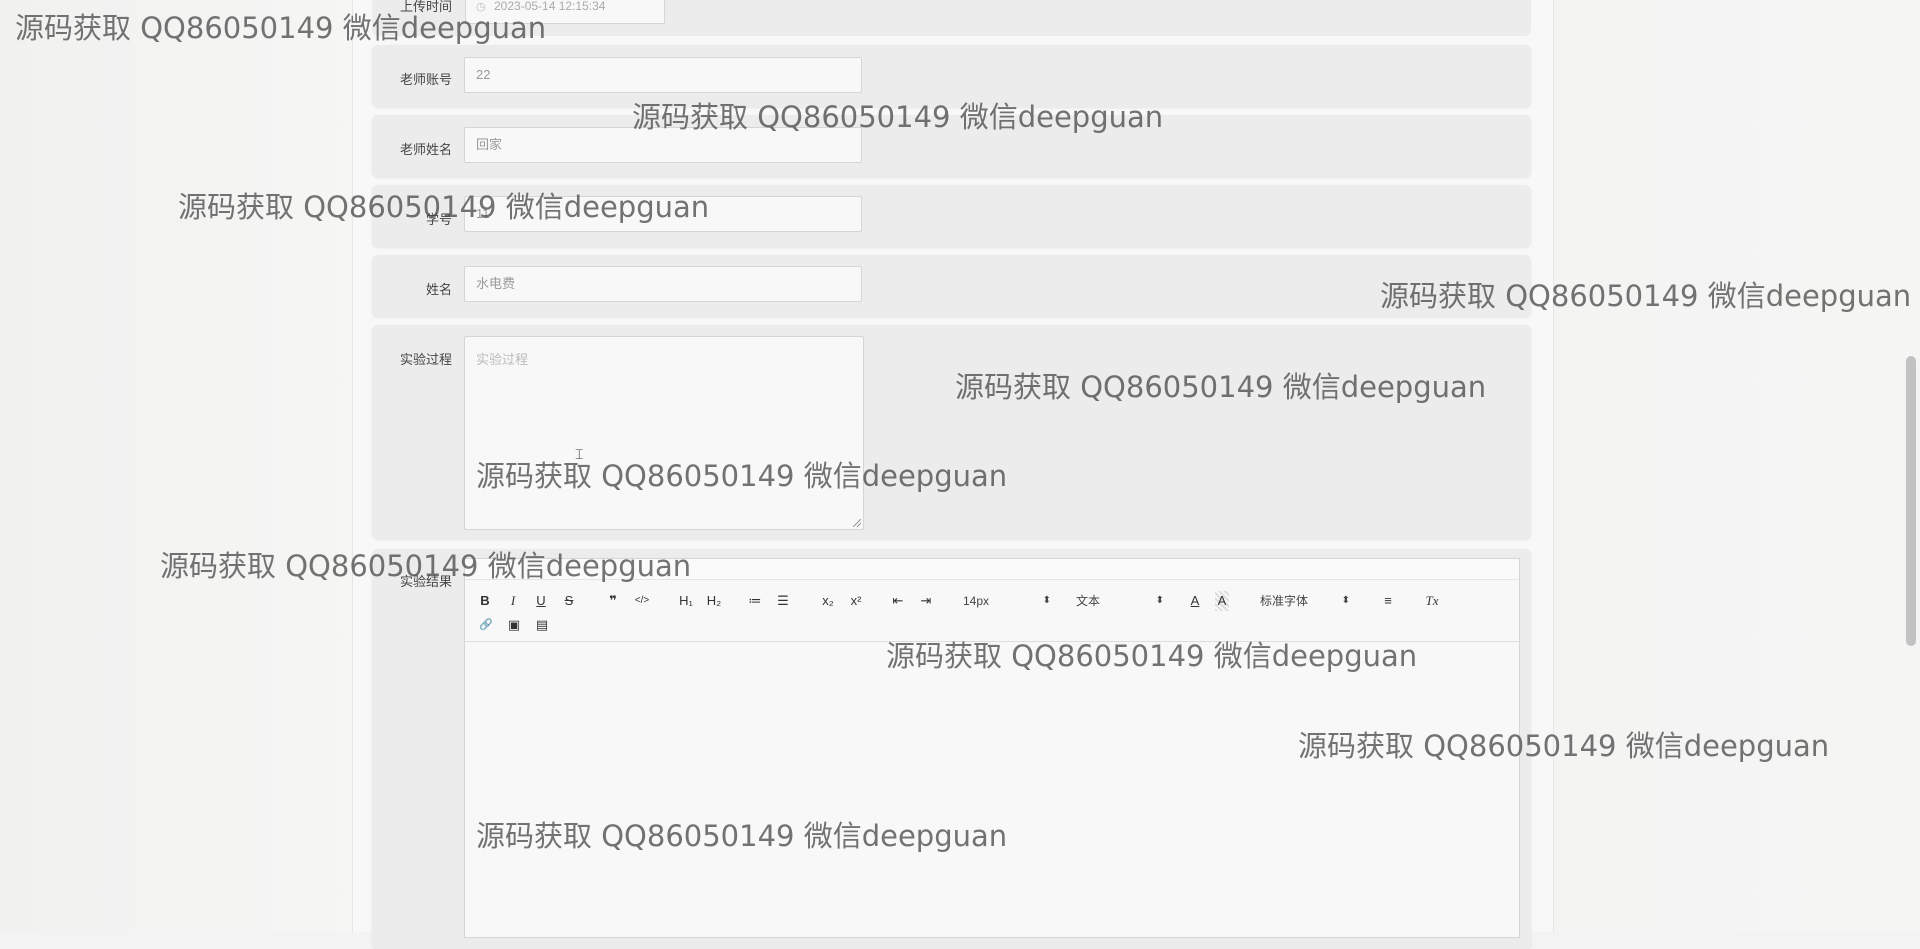 This screenshot has height=949, width=1920. I want to click on outdent-button: ⇤, so click(898, 601).